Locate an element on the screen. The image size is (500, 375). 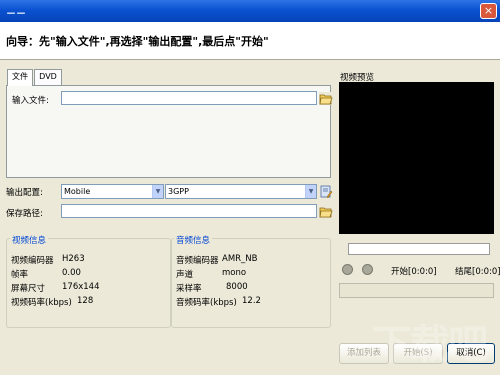
close-button: × is located at coordinates (488, 11).